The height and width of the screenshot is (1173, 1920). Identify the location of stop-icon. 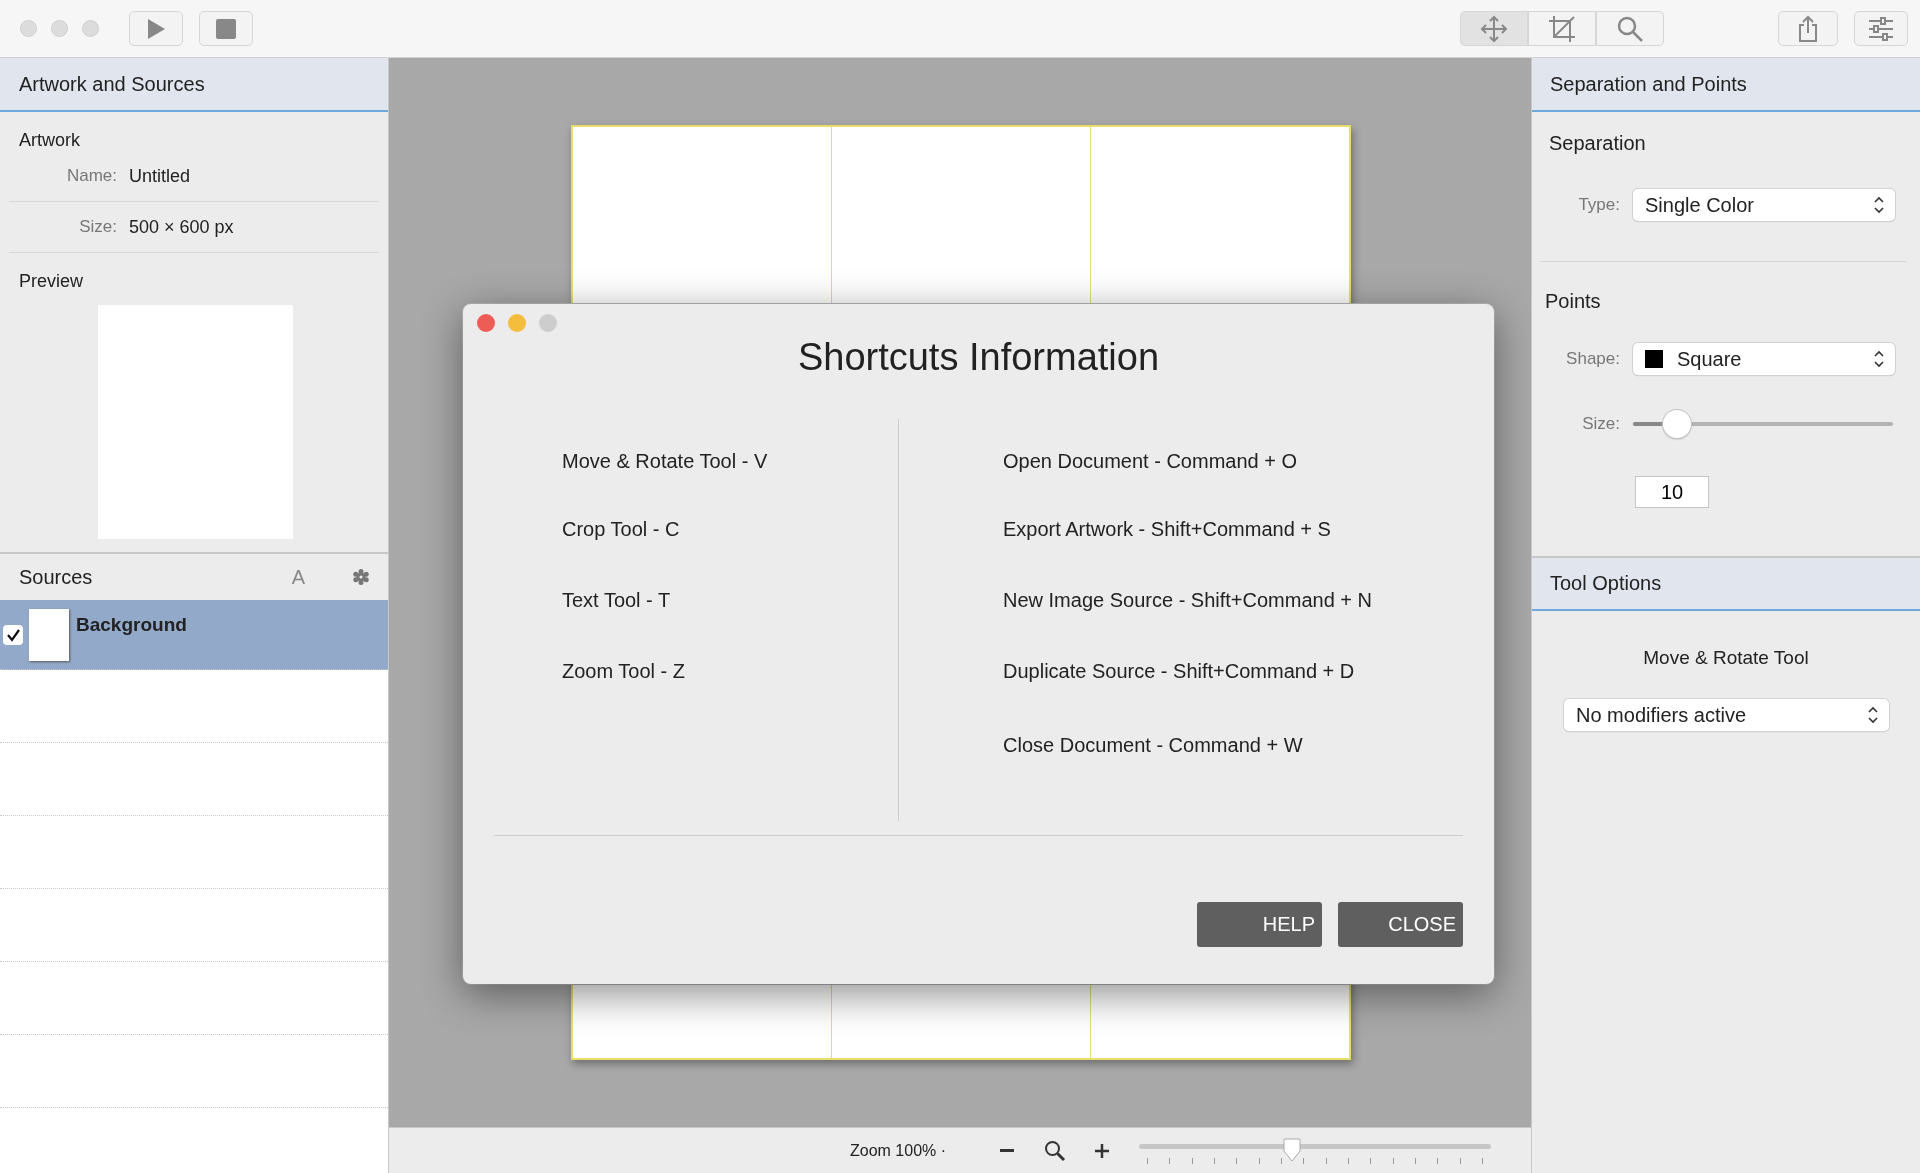
(226, 28).